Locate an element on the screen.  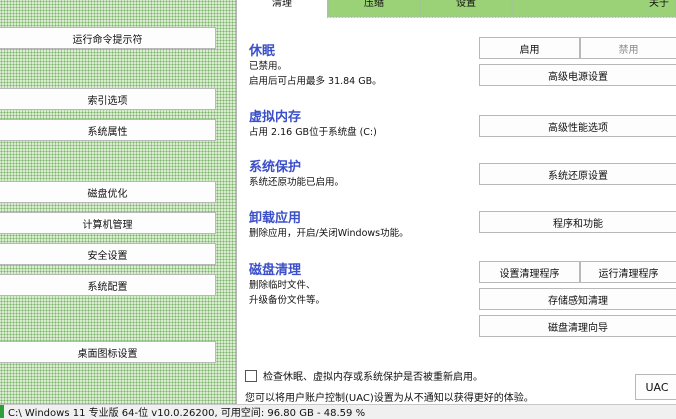
system-properties-button: 系统属性 is located at coordinates (108, 130).